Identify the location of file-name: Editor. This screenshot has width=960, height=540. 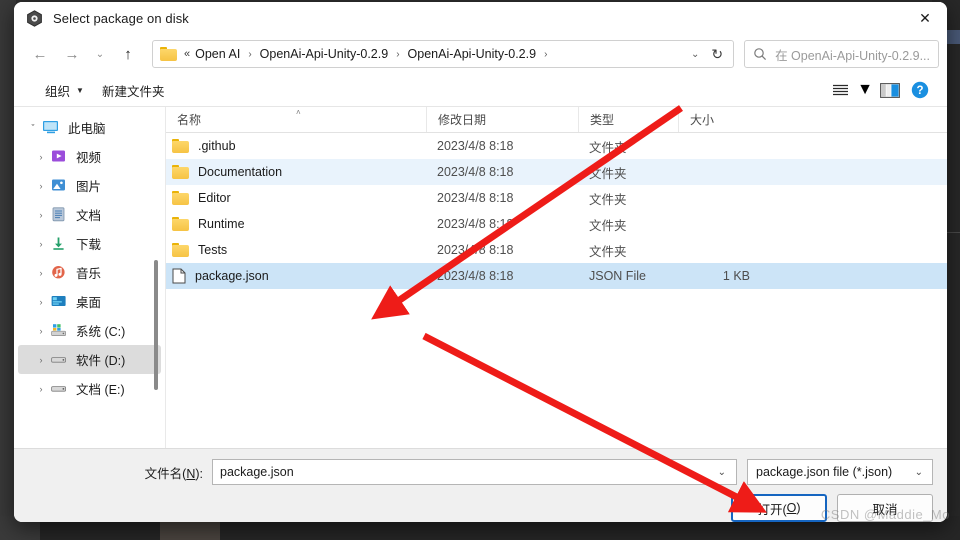
(214, 198).